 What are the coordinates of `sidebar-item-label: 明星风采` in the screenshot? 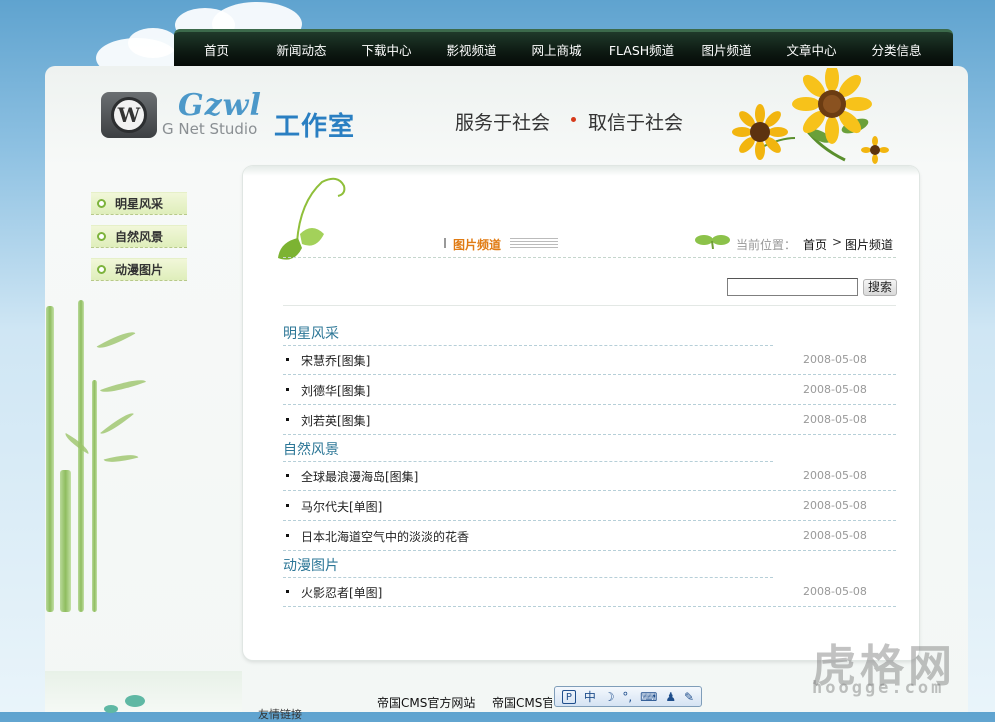 It's located at (139, 204).